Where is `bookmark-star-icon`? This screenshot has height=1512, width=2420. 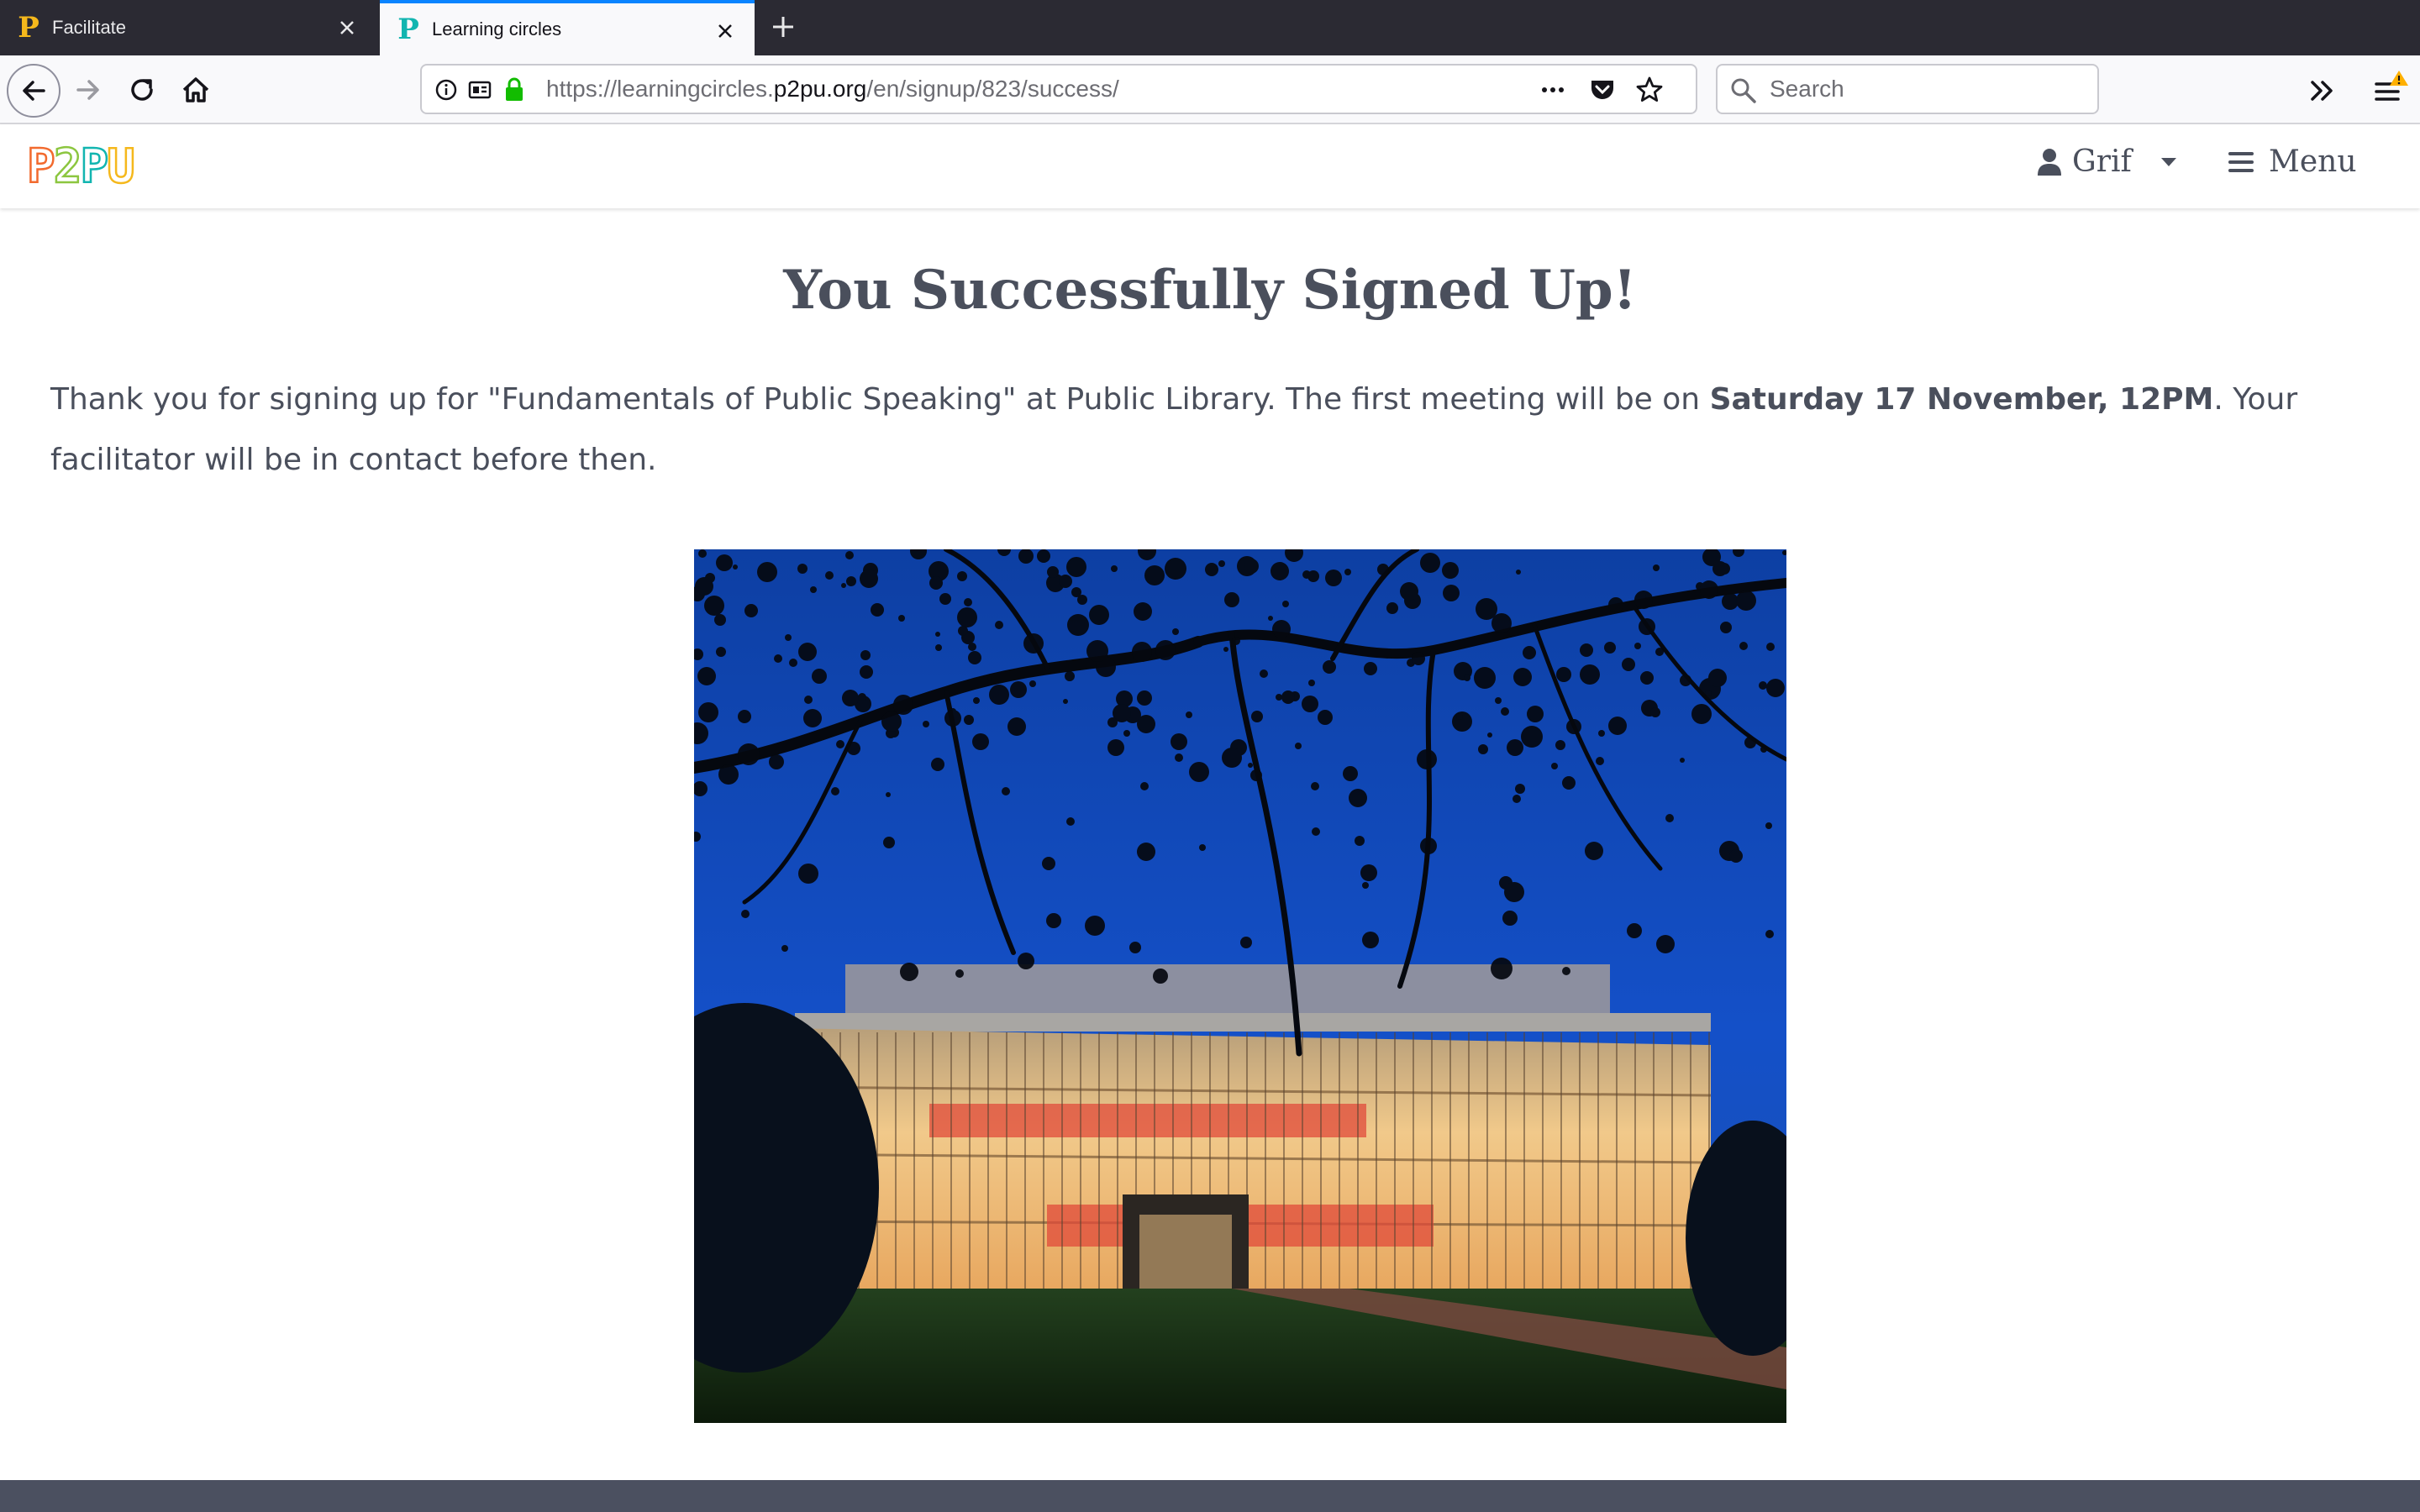 bookmark-star-icon is located at coordinates (1650, 90).